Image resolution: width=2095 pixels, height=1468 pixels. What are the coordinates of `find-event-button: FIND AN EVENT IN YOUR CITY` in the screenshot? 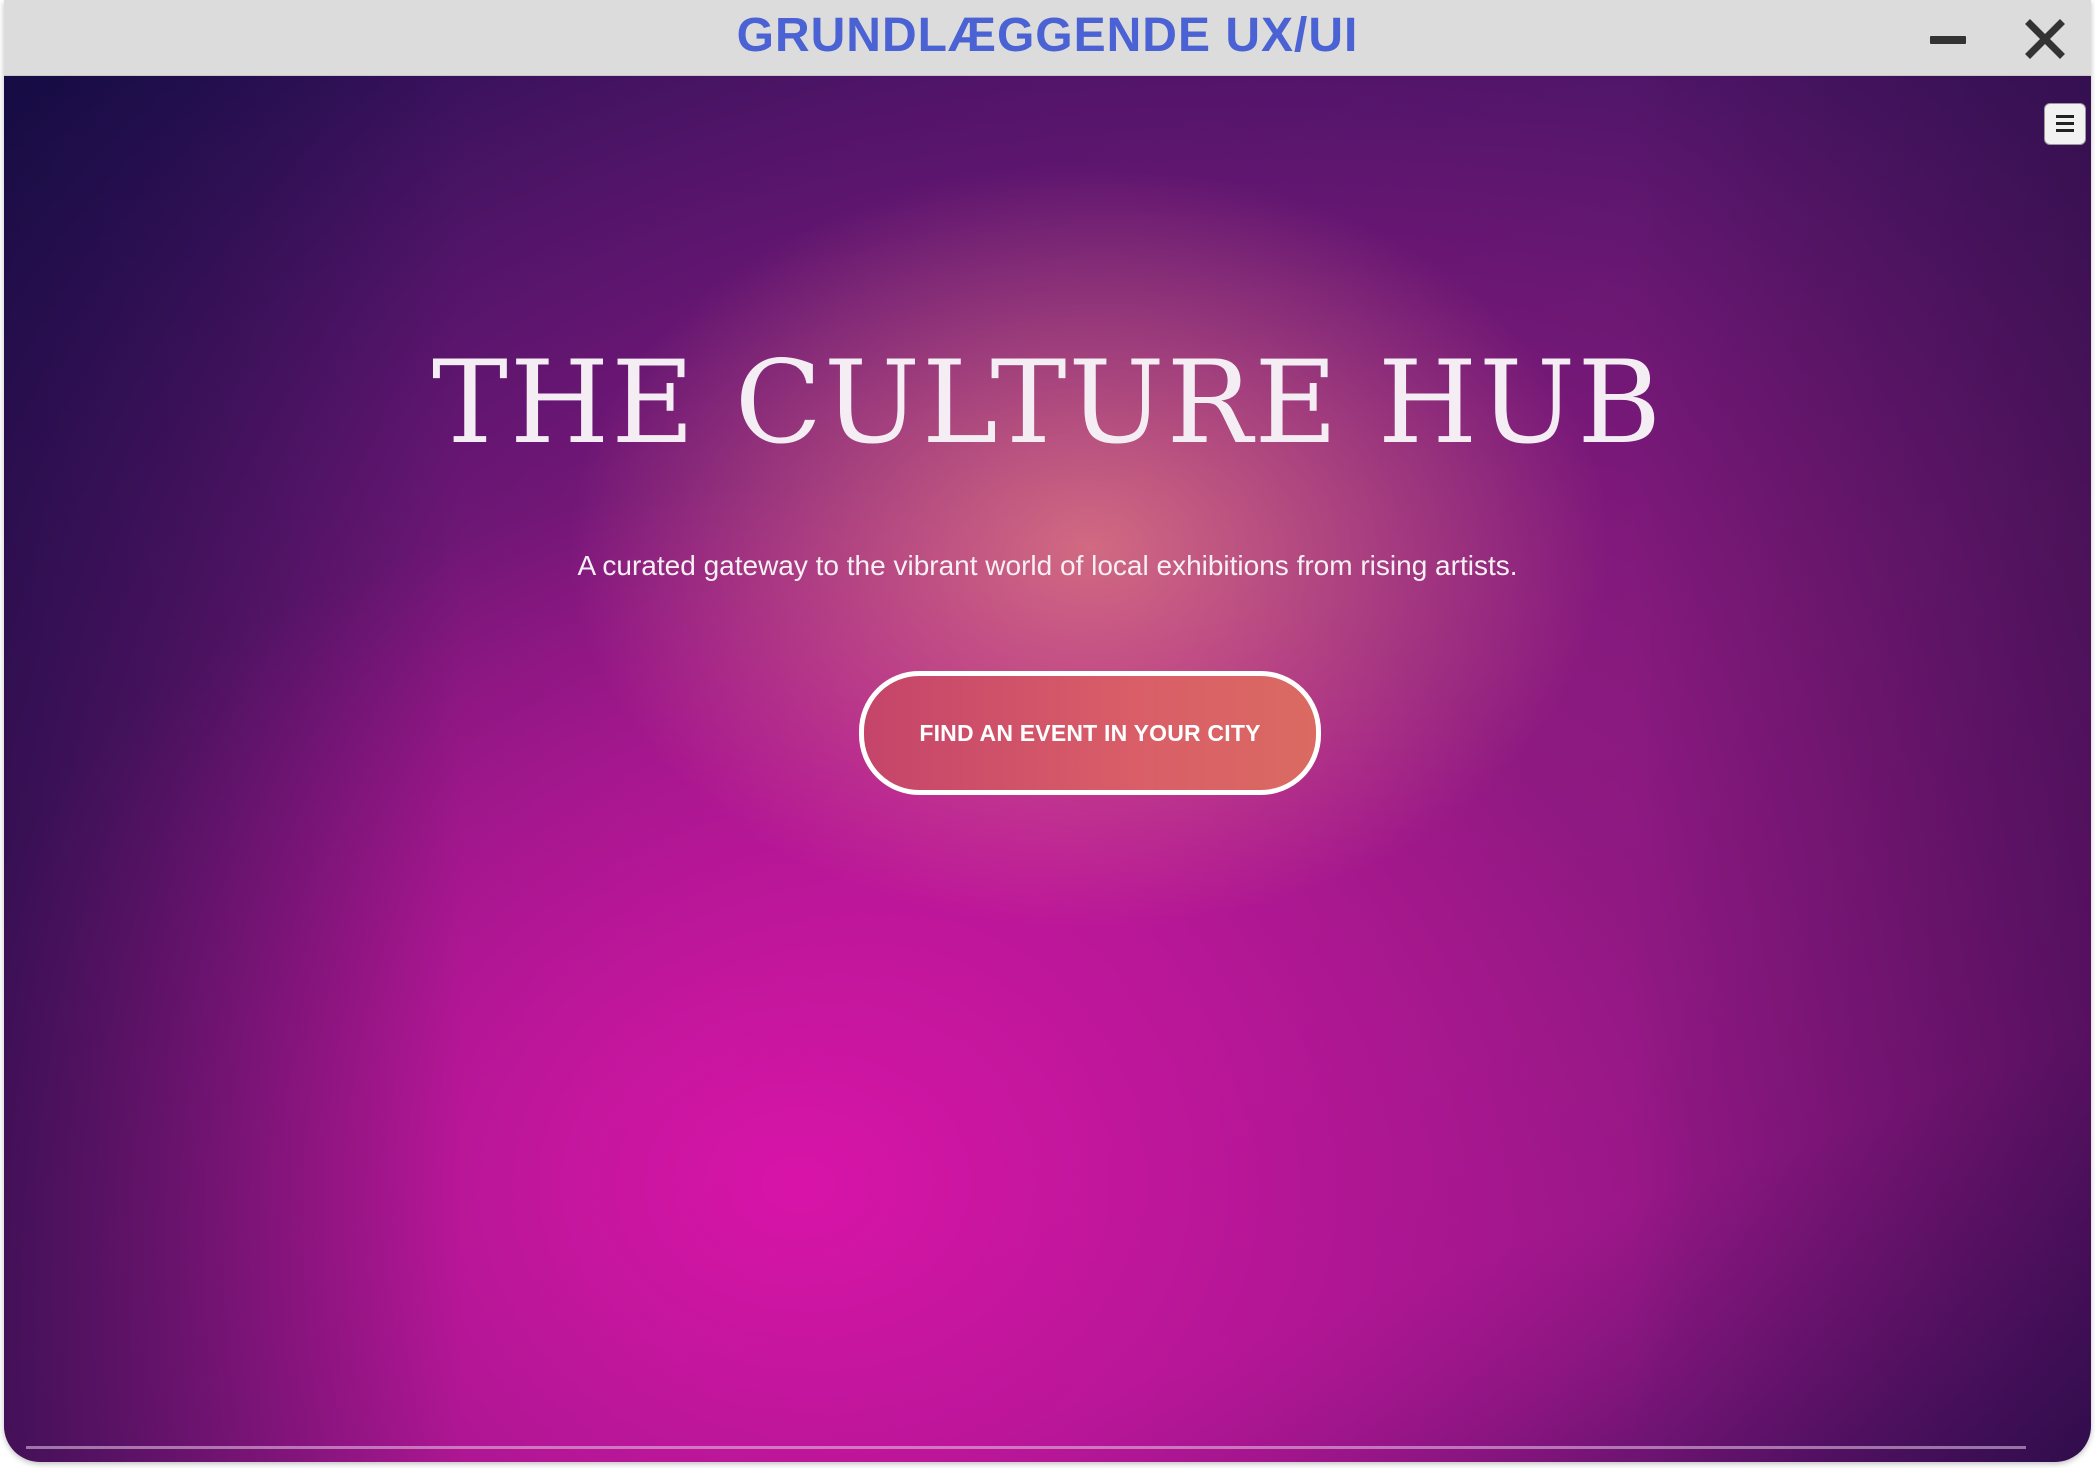 It's located at (1090, 733).